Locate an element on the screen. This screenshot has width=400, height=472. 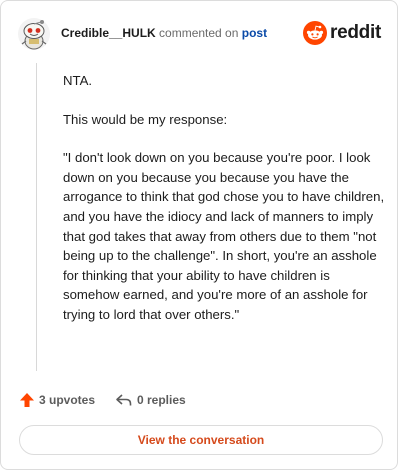
comment-header: Credible__HULK commented on post reddit is located at coordinates (199, 35).